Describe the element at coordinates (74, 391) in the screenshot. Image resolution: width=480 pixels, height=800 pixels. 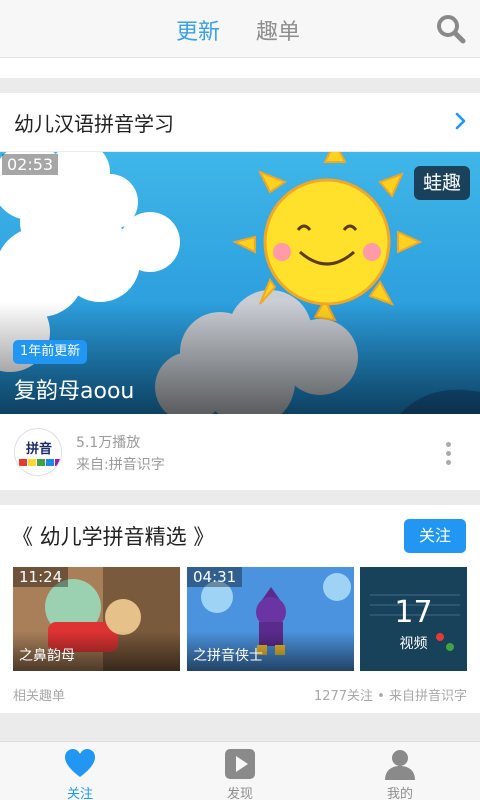
I see `video-title: 复韵母aoou` at that location.